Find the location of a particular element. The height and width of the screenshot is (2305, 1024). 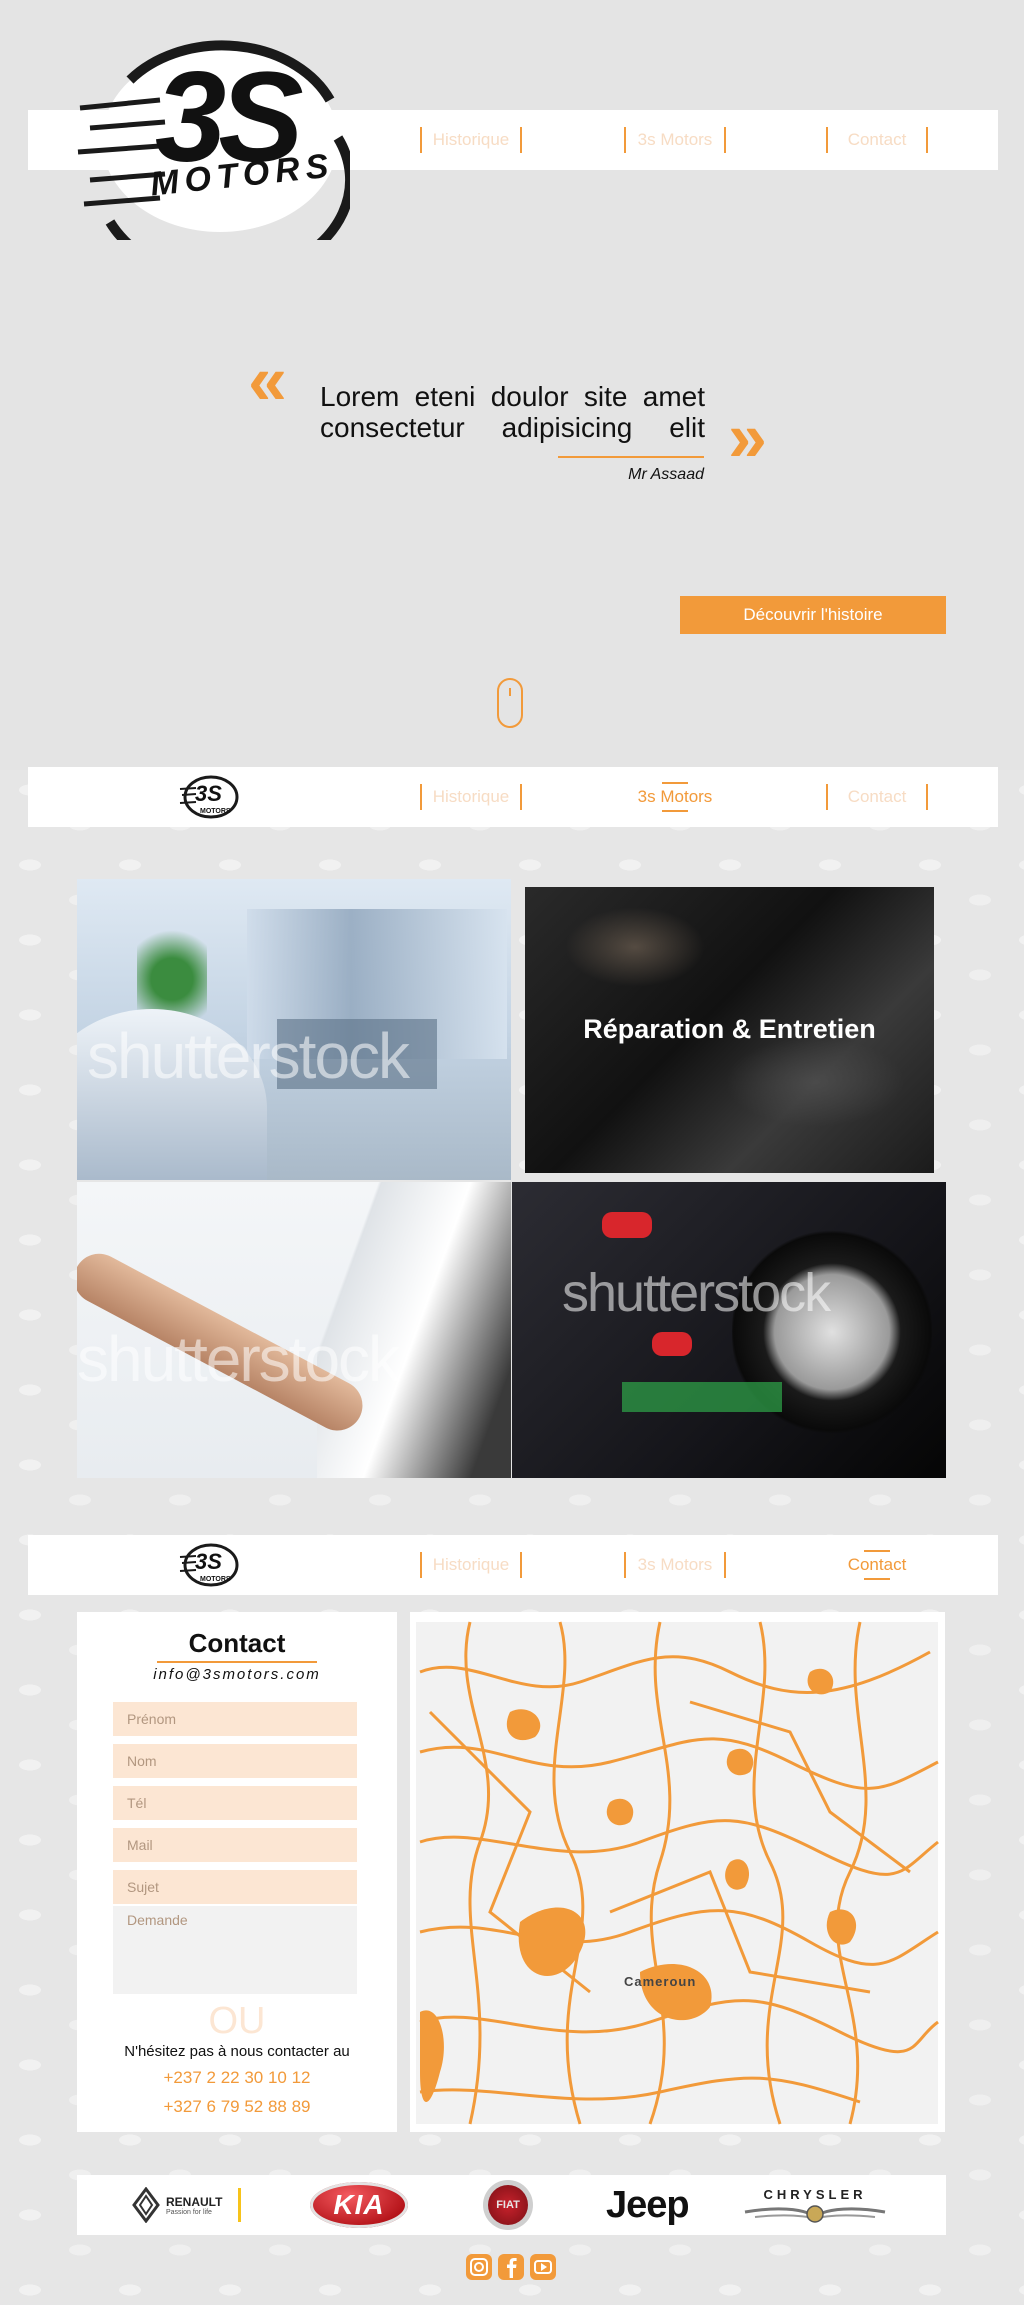

jeep-text: Jeep is located at coordinates (648, 2204).